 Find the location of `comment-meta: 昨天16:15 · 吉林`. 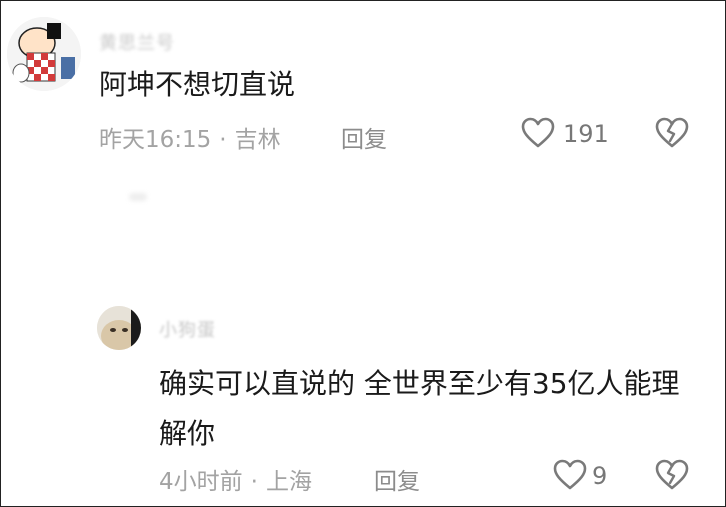

comment-meta: 昨天16:15 · 吉林 is located at coordinates (190, 137).